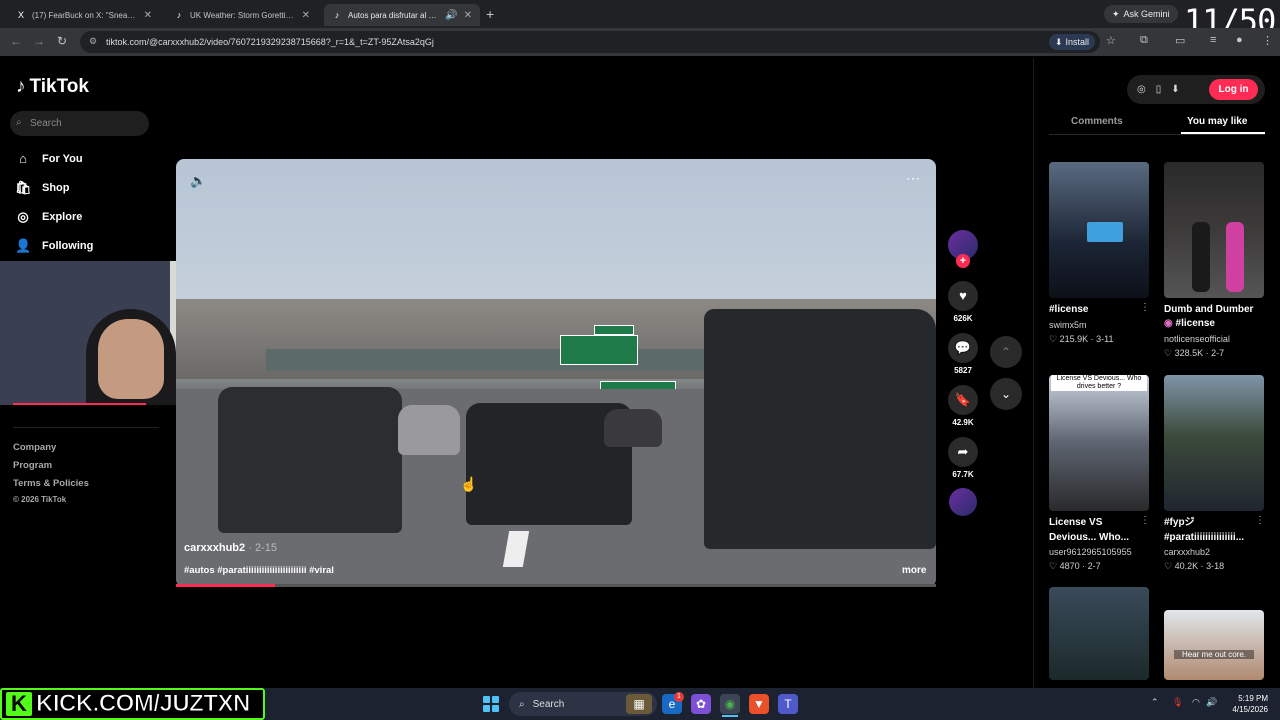 Image resolution: width=1280 pixels, height=720 pixels. I want to click on suggested-user-3: user9612965105955, so click(1099, 552).